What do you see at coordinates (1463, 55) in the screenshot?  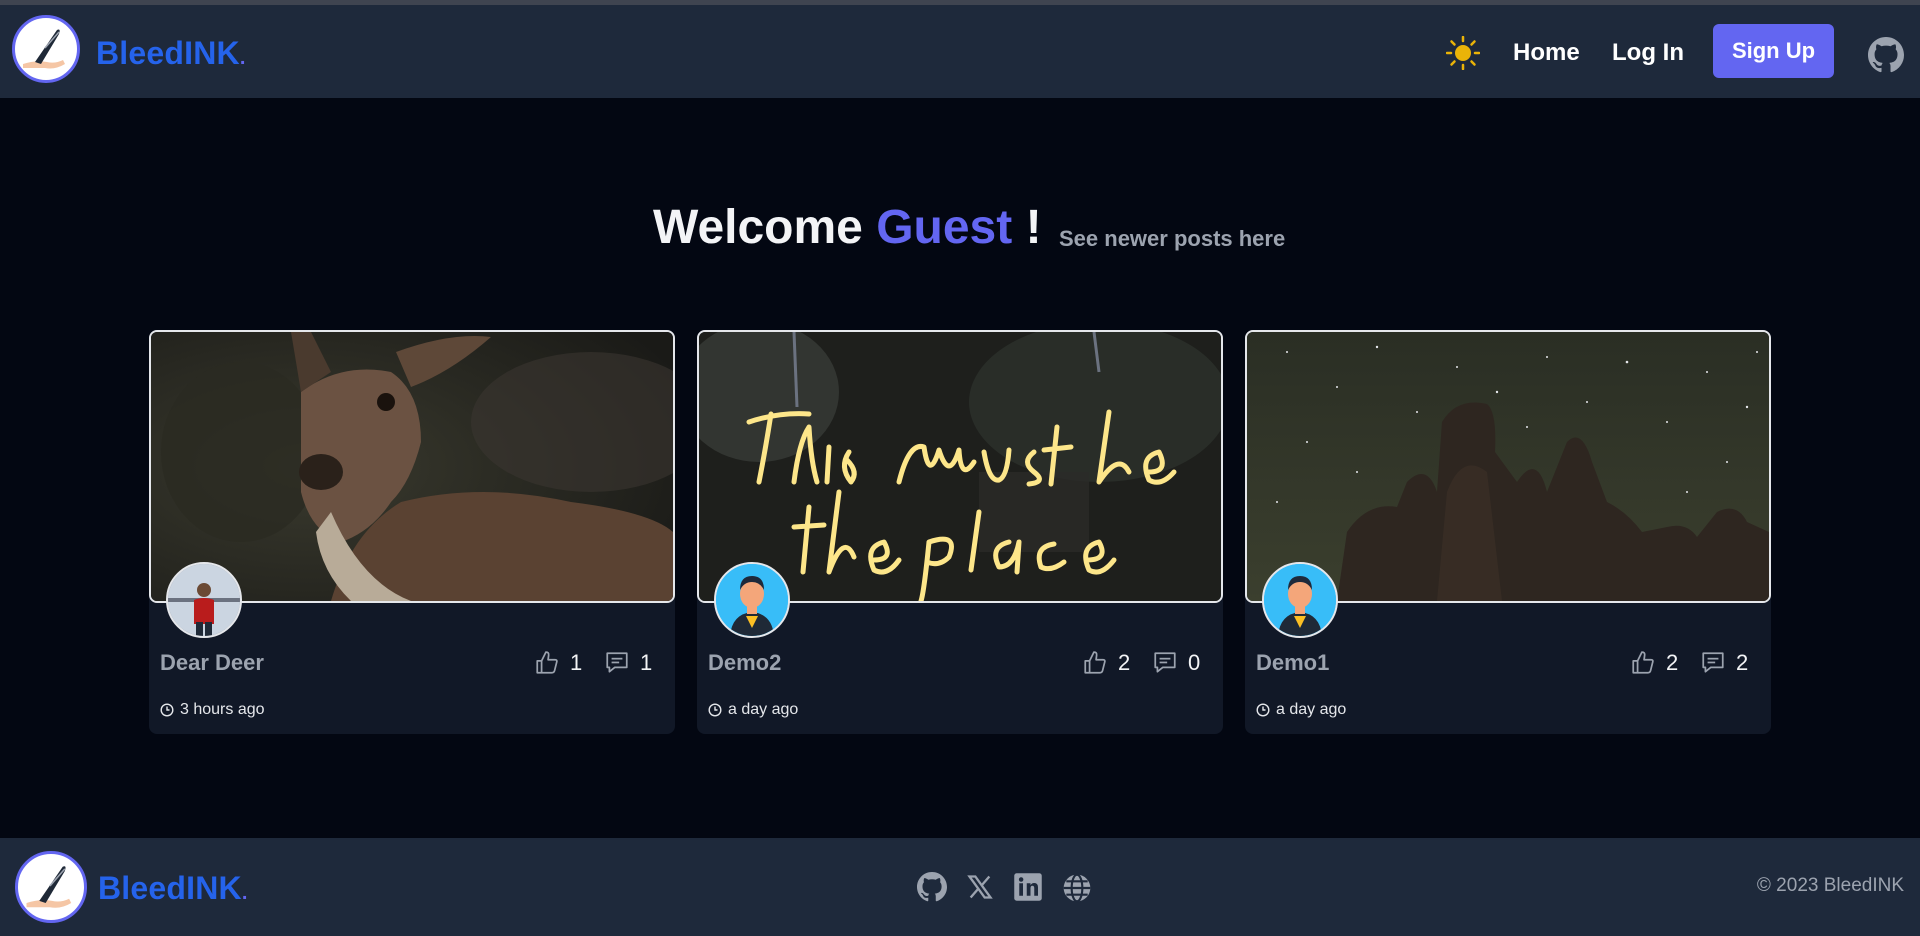 I see `theme-toggle-sun-icon` at bounding box center [1463, 55].